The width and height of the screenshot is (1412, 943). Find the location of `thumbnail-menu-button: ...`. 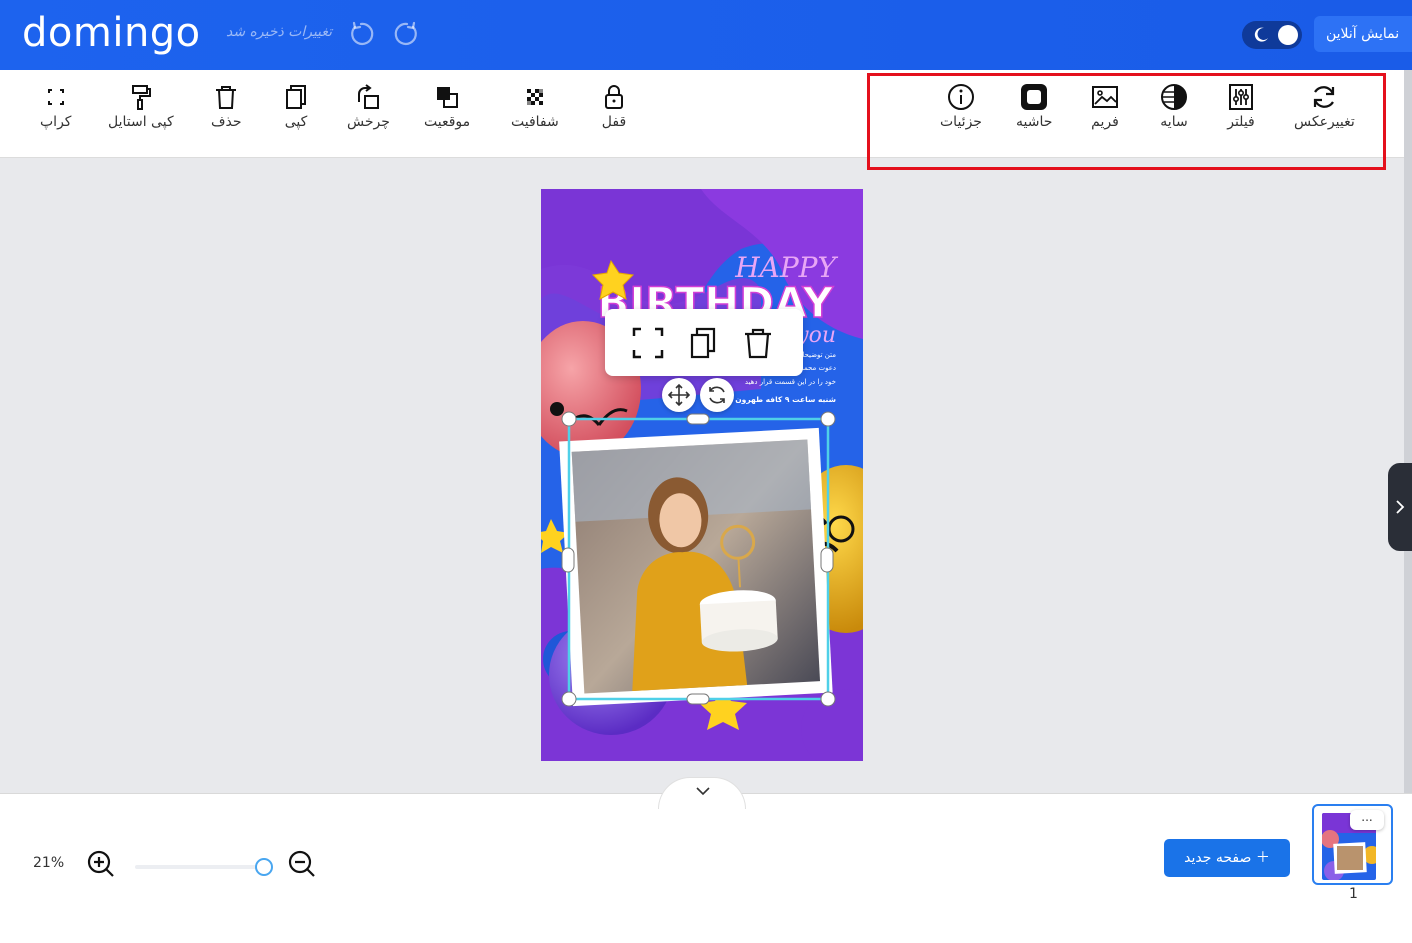

thumbnail-menu-button: ... is located at coordinates (1367, 820).